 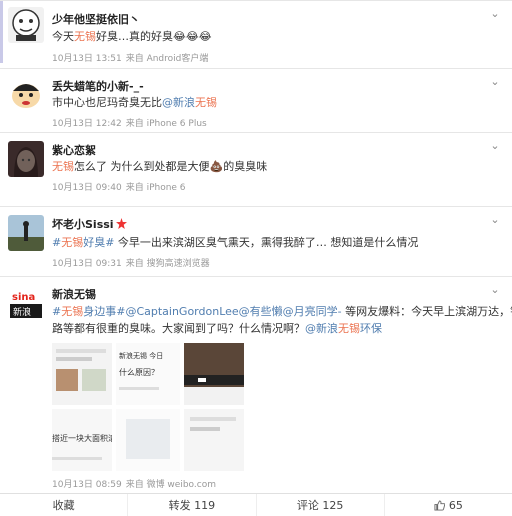 I want to click on avatar: sina 新浪, so click(x=26, y=303).